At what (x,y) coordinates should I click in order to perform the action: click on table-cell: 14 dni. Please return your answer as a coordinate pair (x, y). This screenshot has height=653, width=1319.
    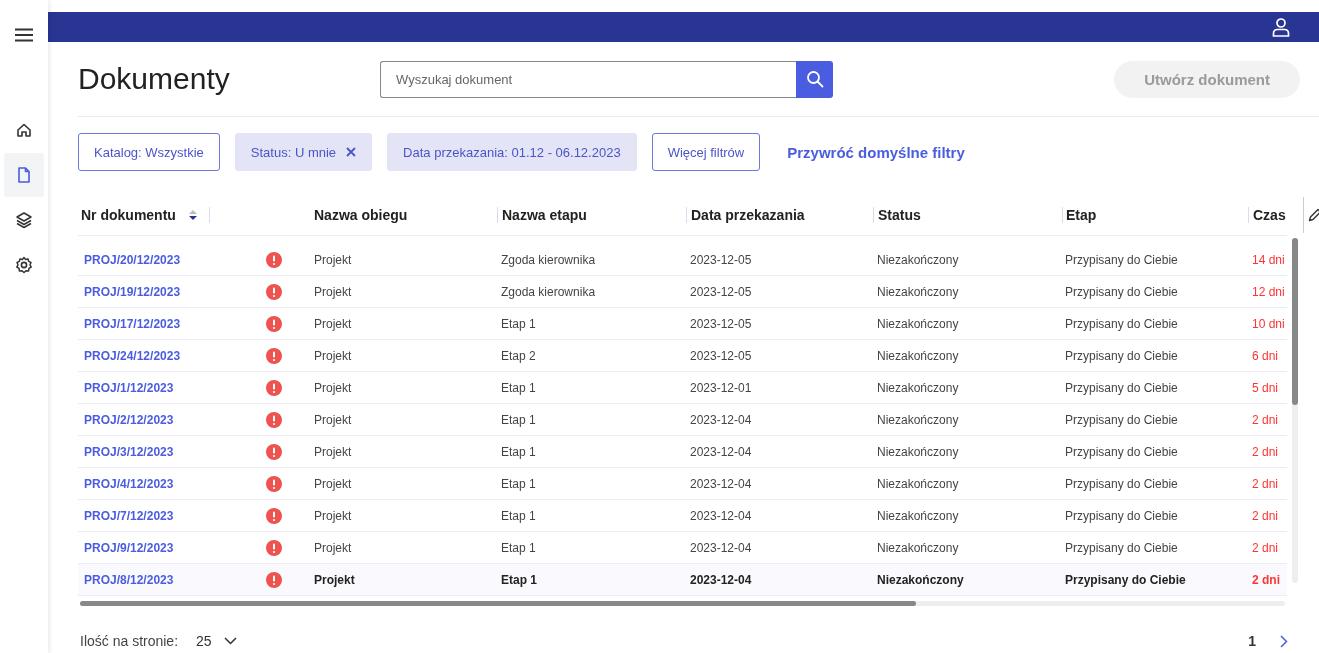
    Looking at the image, I should click on (1268, 259).